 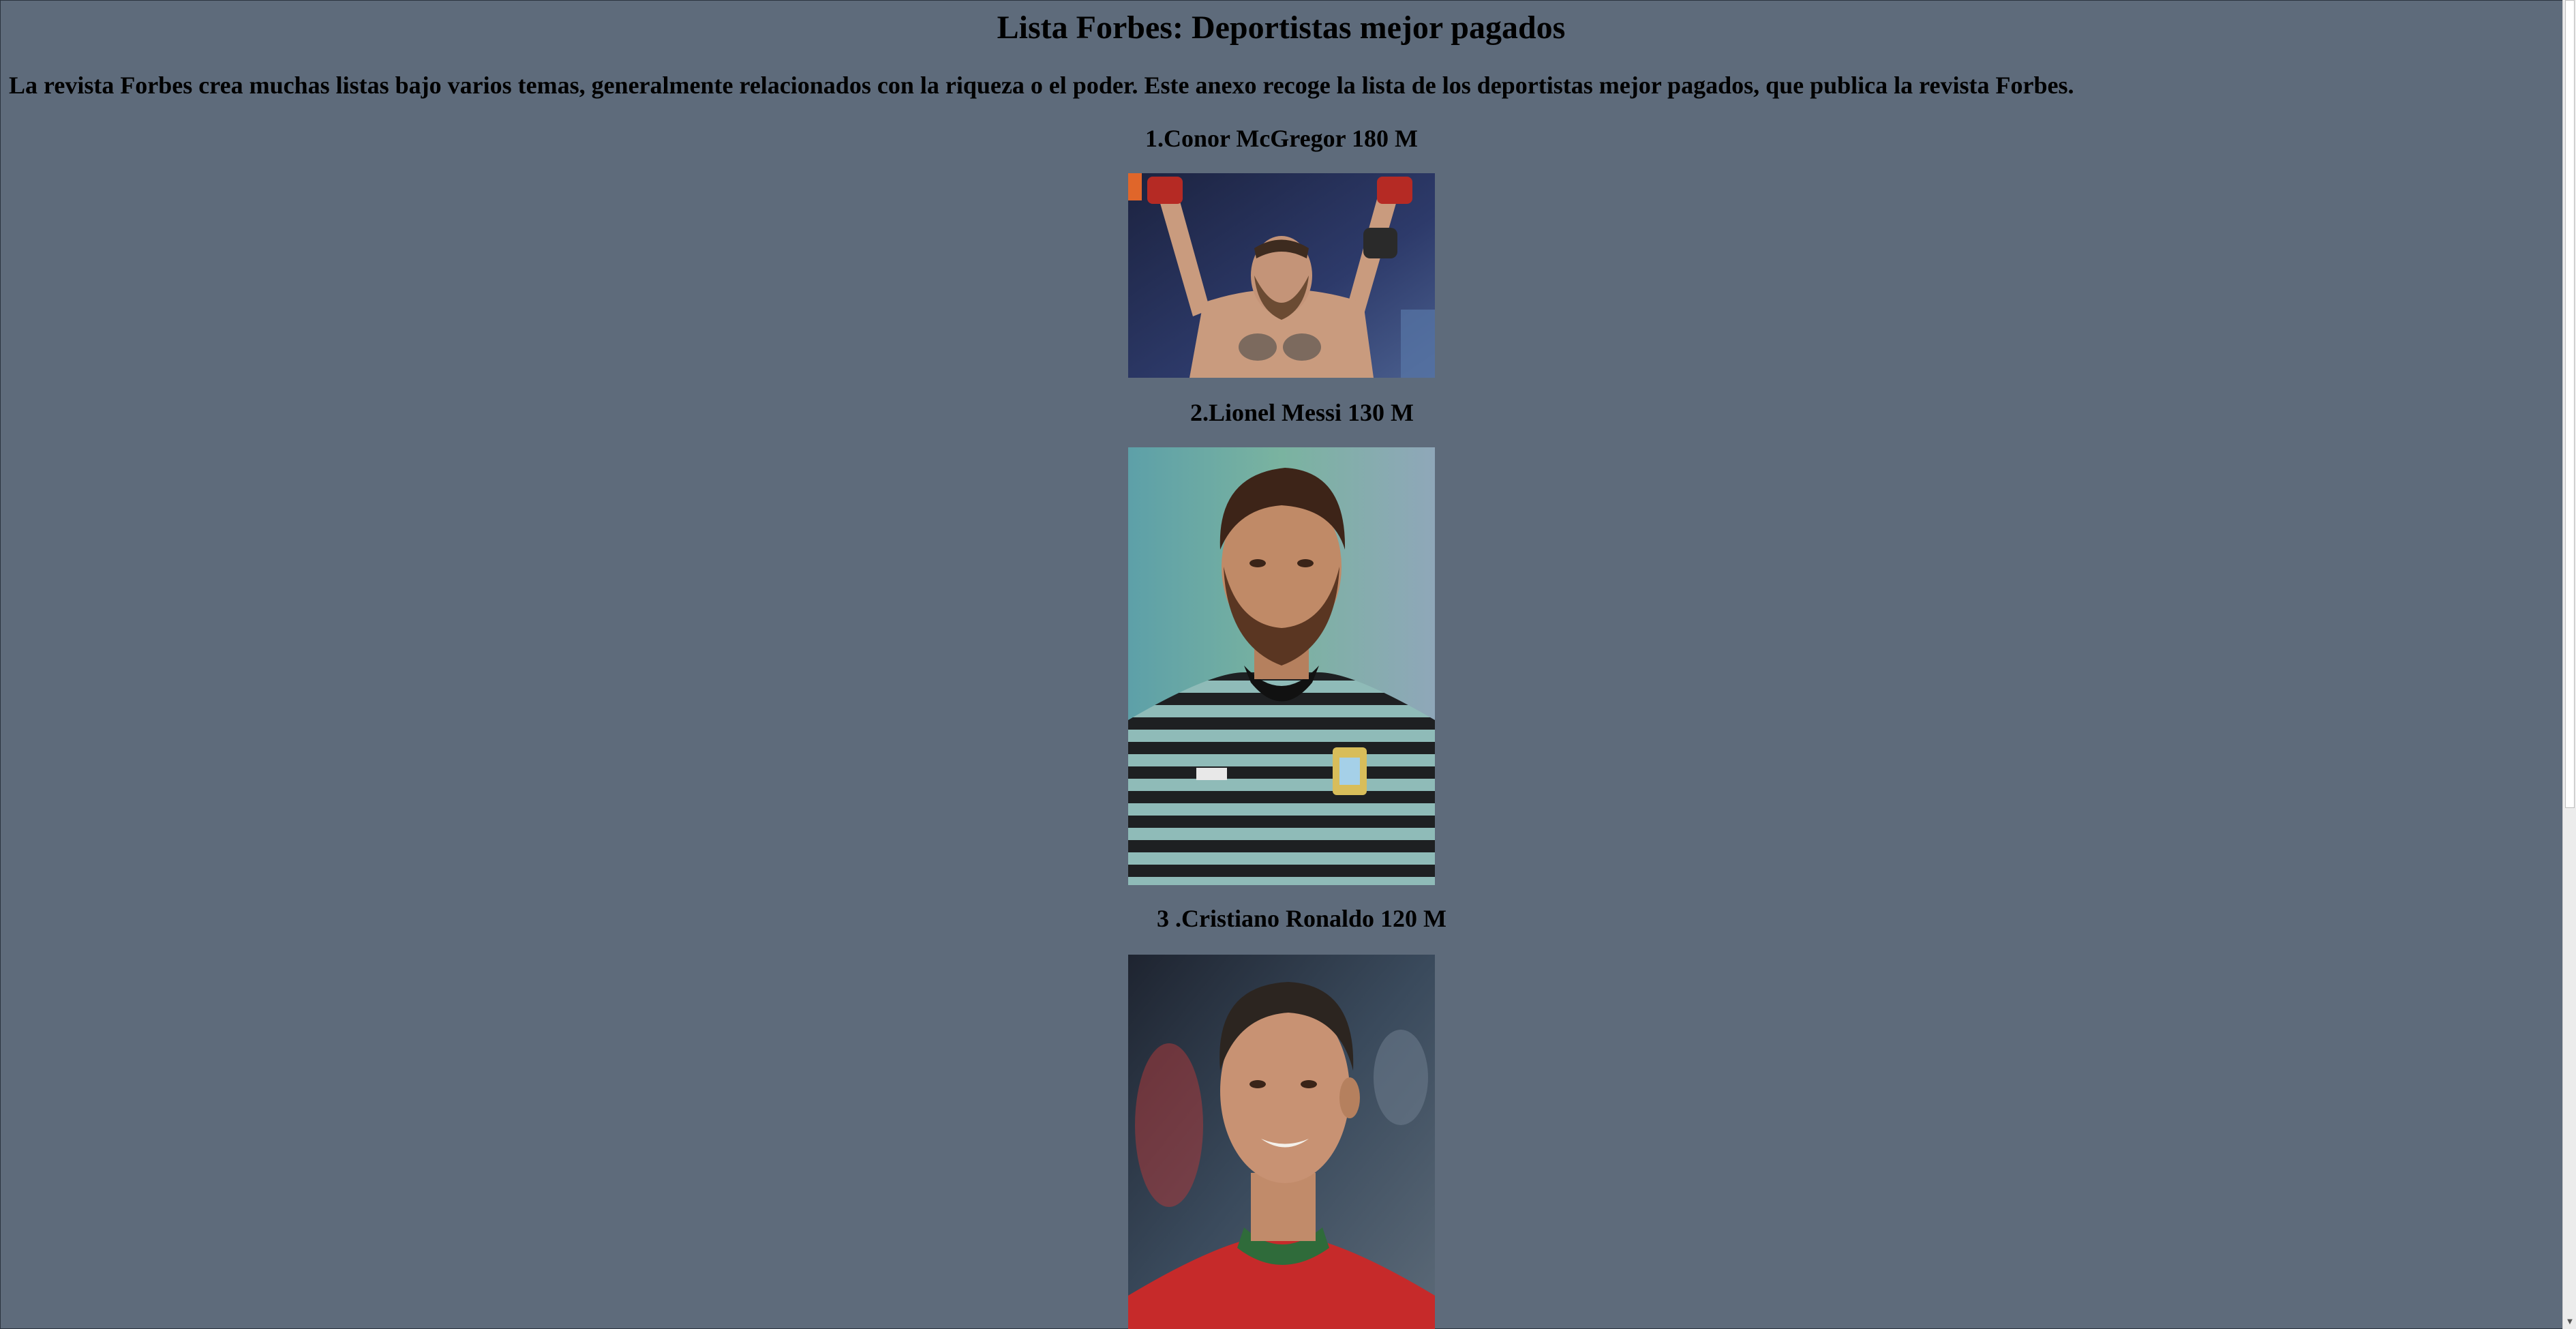 I want to click on scroll-down-arrow-icon: ▼, so click(x=2570, y=1322).